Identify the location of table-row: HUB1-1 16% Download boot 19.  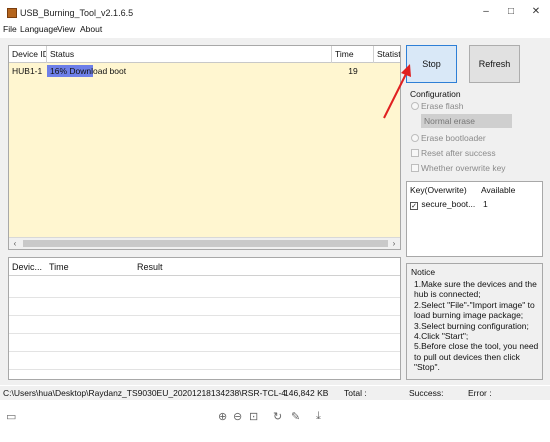
(204, 71).